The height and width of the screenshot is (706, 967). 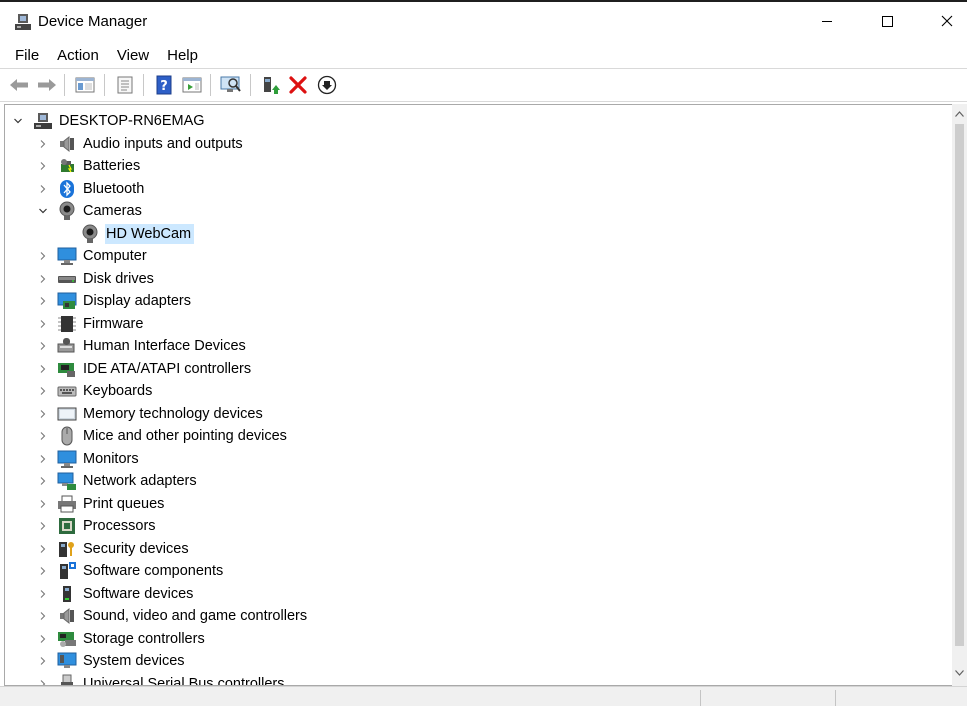 What do you see at coordinates (43, 504) in the screenshot?
I see `expander-print-queues` at bounding box center [43, 504].